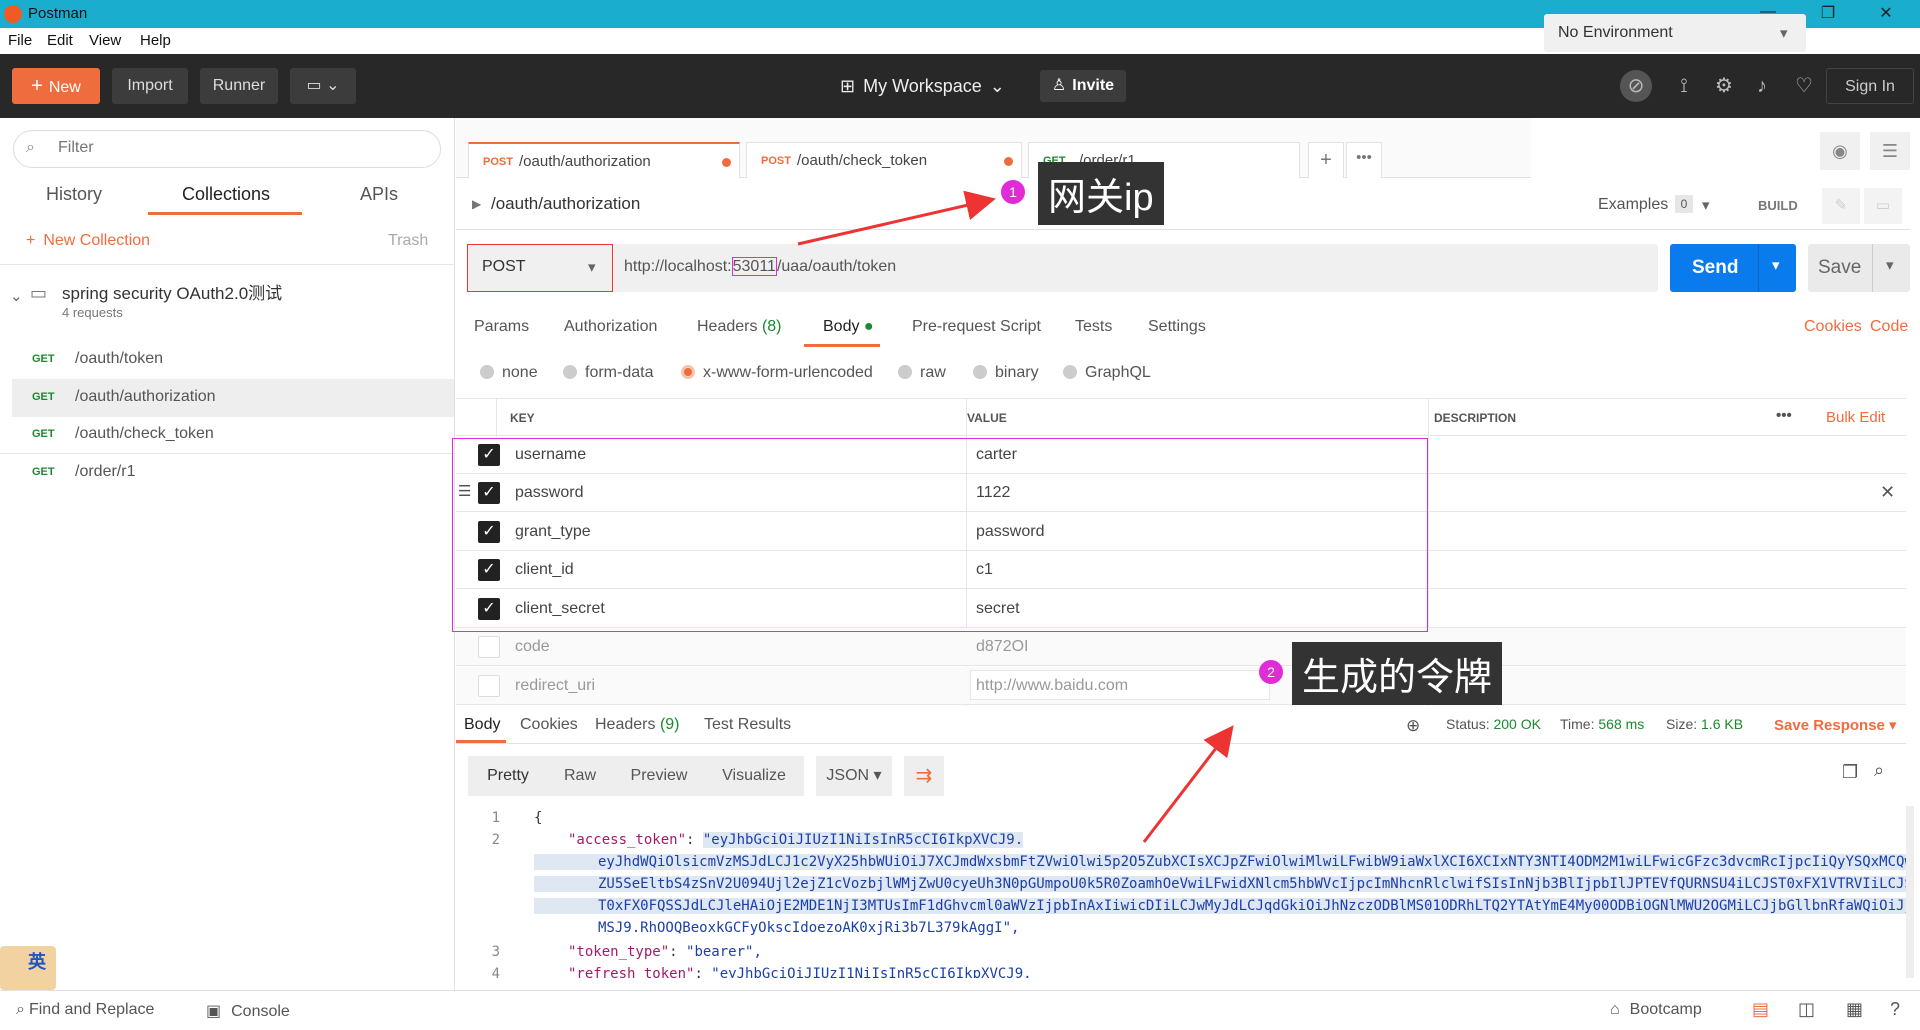 This screenshot has width=1920, height=1030. What do you see at coordinates (1101, 193) in the screenshot?
I see `annotation-label: 网关ip` at bounding box center [1101, 193].